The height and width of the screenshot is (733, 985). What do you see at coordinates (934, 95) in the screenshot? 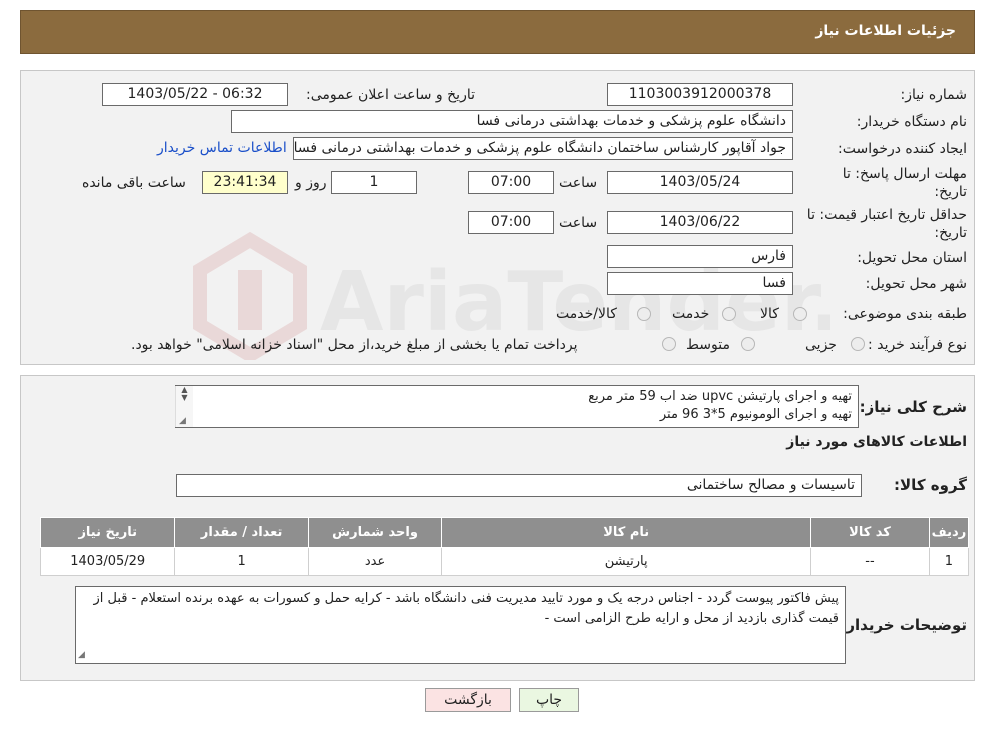
I see `need-number-label: شماره نیاز:` at bounding box center [934, 95].